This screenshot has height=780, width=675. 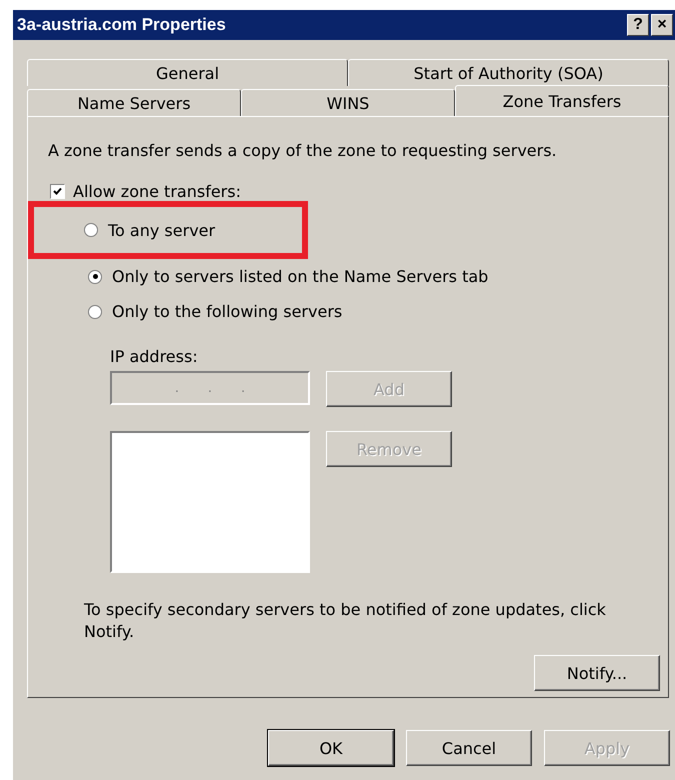 What do you see at coordinates (227, 311) in the screenshot?
I see `radio-label: Only to the following servers` at bounding box center [227, 311].